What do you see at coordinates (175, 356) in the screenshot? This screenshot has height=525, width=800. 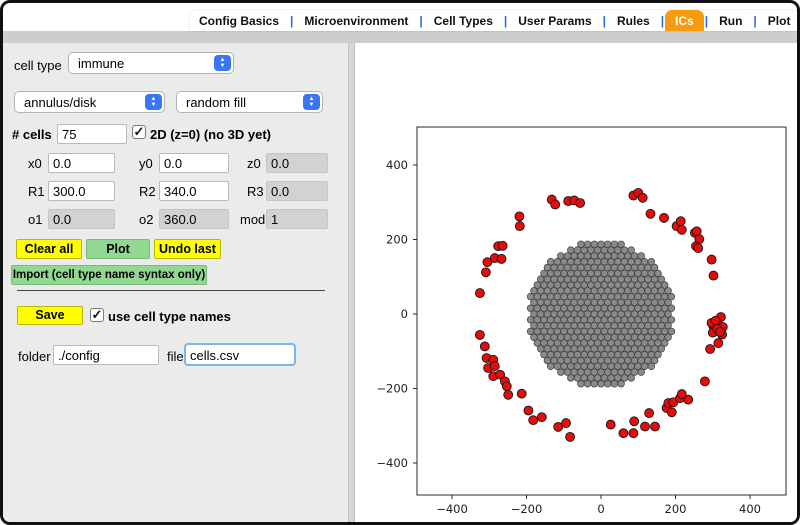 I see `file-label: file` at bounding box center [175, 356].